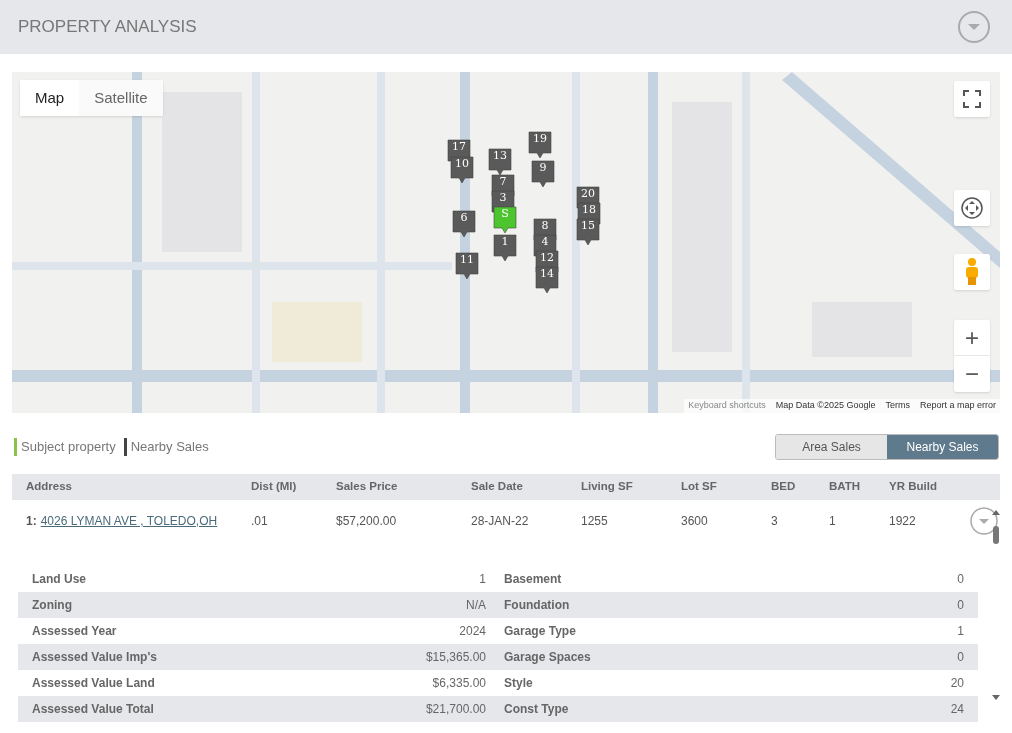 The width and height of the screenshot is (1012, 733). Describe the element at coordinates (540, 631) in the screenshot. I see `detail-label: Garage Type` at that location.